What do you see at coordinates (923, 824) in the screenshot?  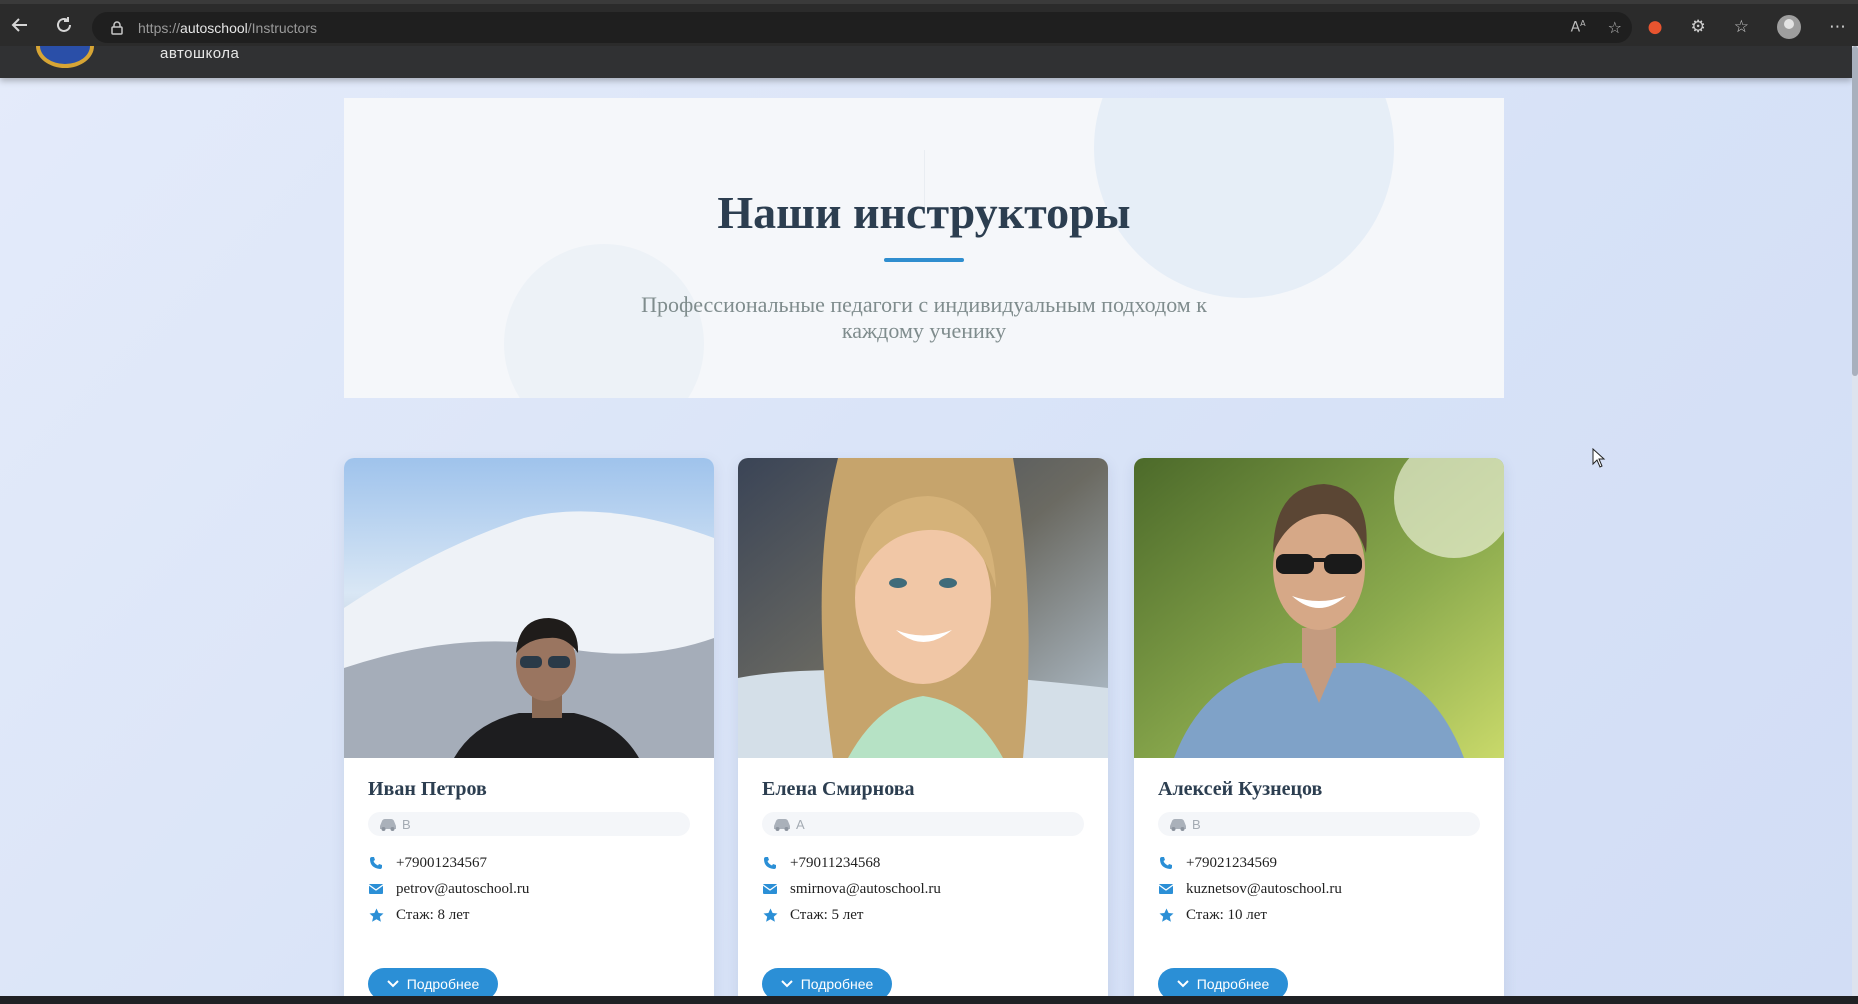 I see `category-badge: A` at bounding box center [923, 824].